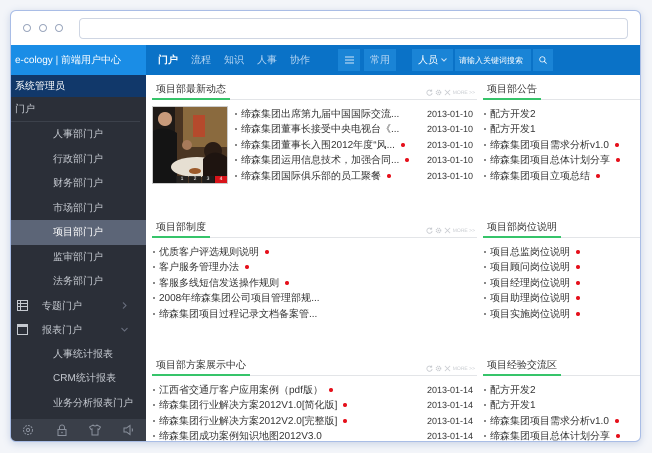 The image size is (652, 453). What do you see at coordinates (209, 251) in the screenshot?
I see `news-link: 优质客户评选规则说明` at bounding box center [209, 251].